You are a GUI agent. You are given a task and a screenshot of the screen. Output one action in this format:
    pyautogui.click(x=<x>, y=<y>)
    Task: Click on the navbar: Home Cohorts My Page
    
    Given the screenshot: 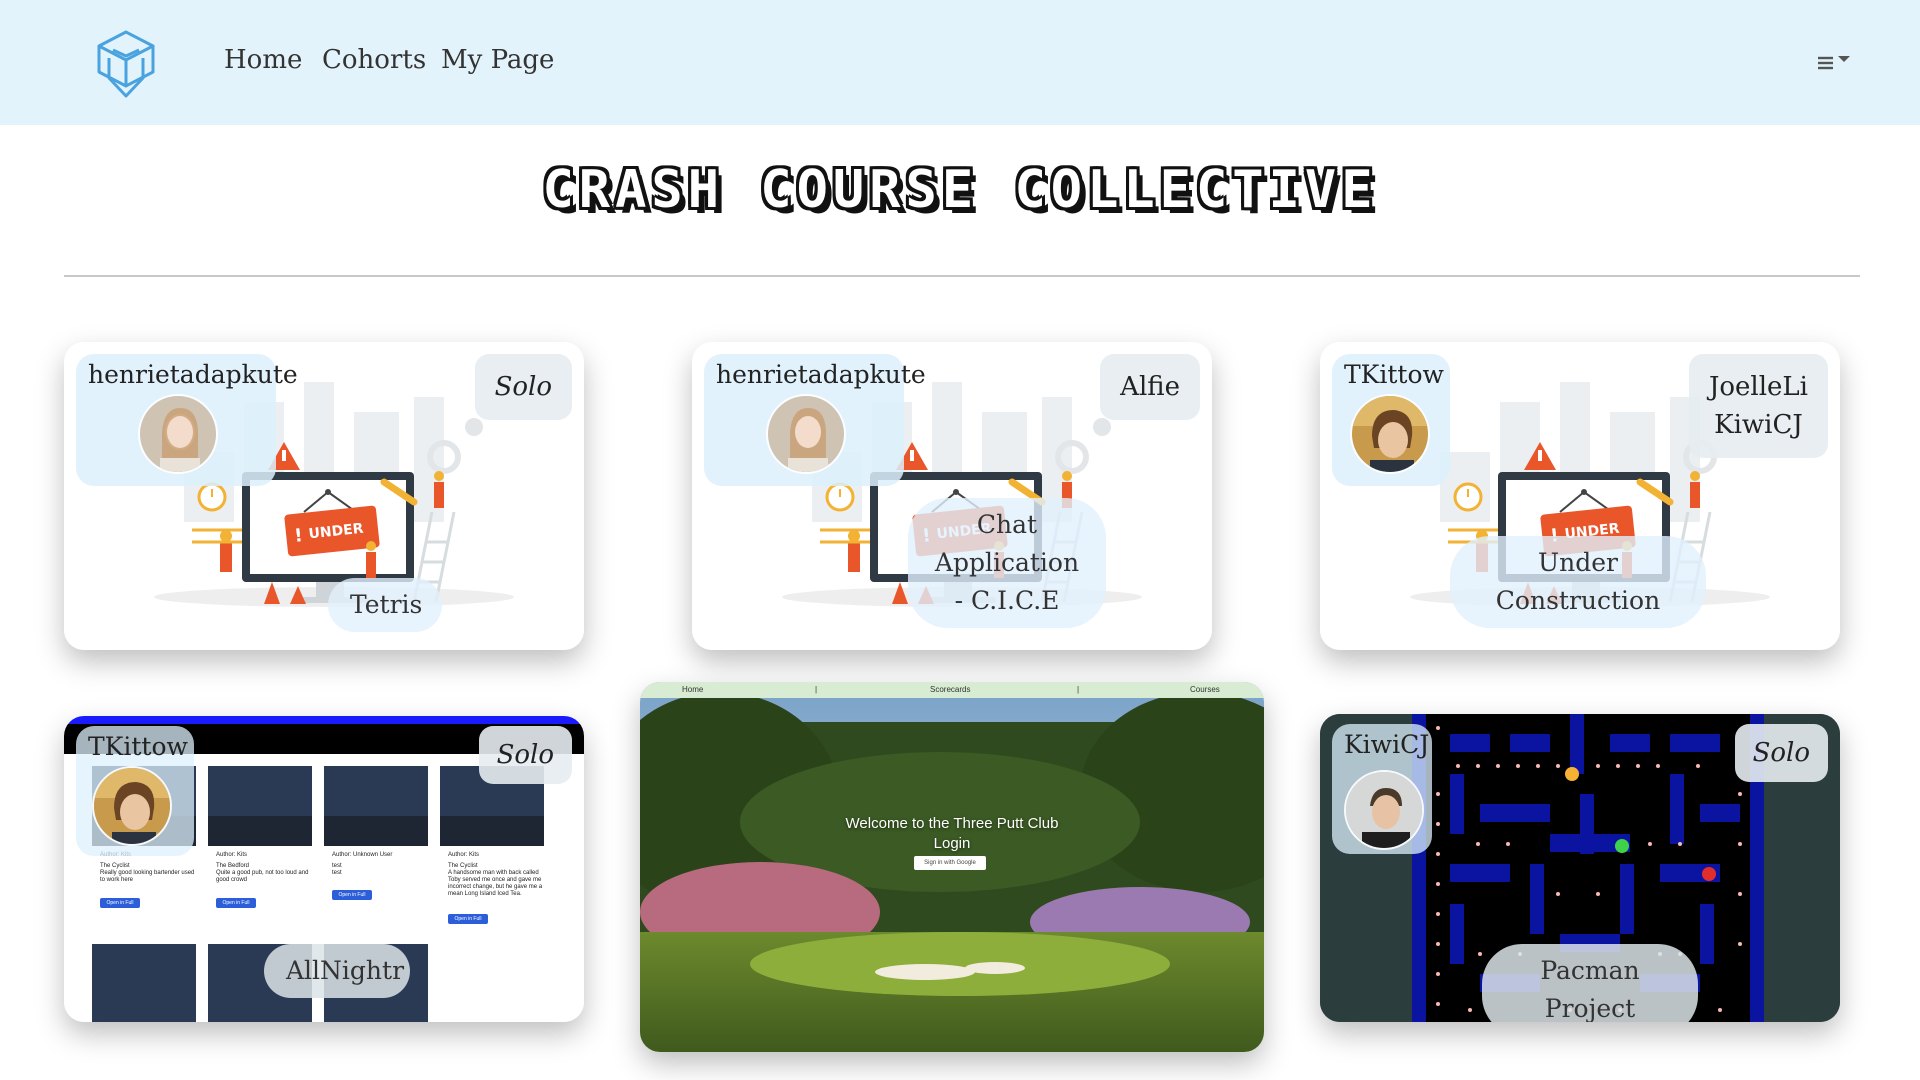 What is the action you would take?
    pyautogui.click(x=960, y=62)
    